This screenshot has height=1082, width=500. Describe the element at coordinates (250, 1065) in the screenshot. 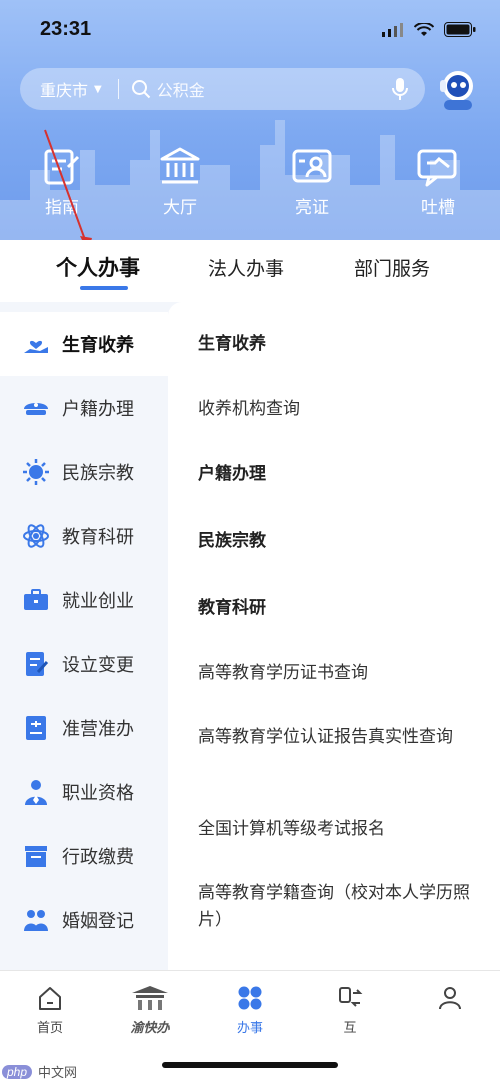

I see `home-indicator` at that location.